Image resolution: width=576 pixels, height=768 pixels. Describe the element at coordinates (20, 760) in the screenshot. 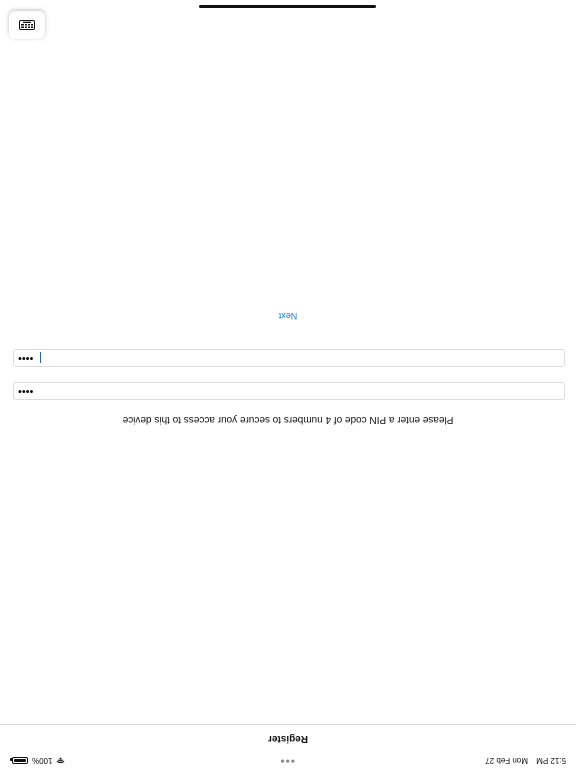

I see `battery-icon` at that location.